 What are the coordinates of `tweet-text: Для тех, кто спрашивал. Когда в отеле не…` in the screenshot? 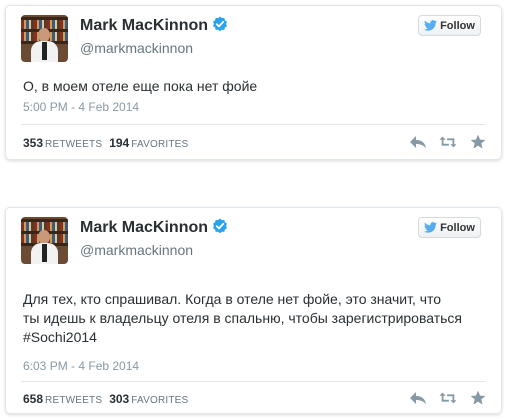 It's located at (243, 318).